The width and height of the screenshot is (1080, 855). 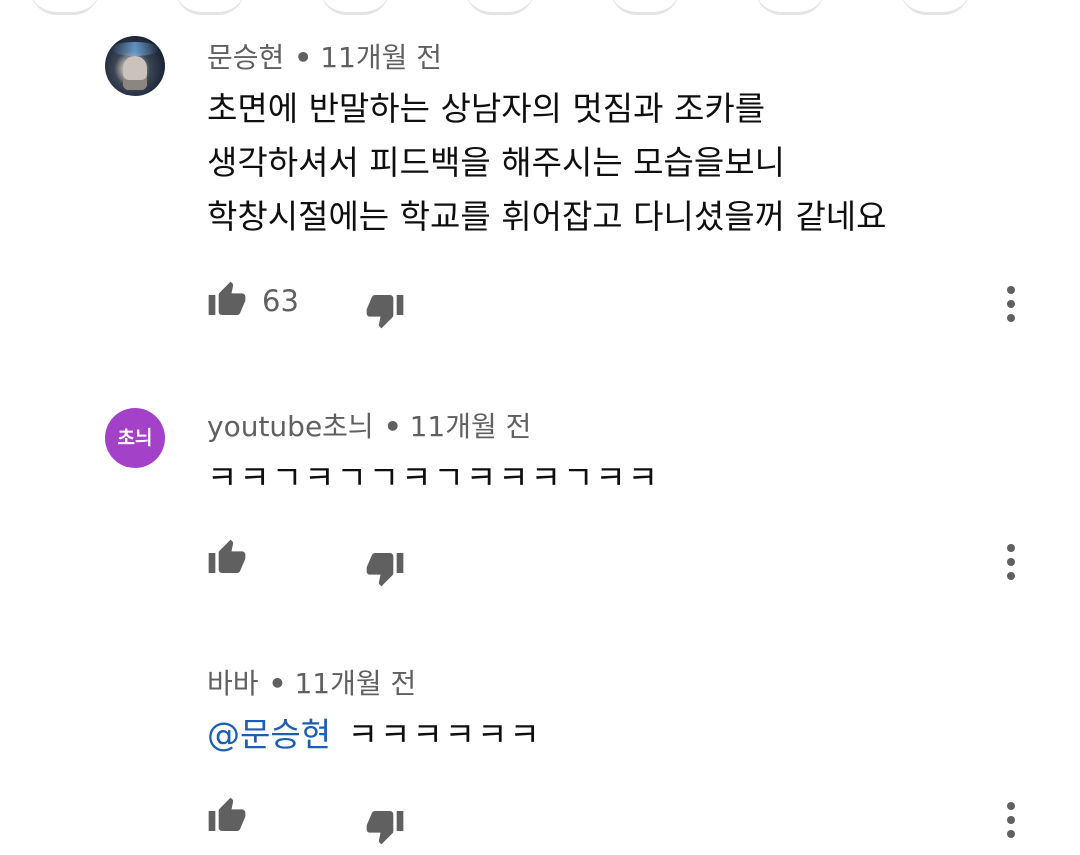 I want to click on dislike-button, so click(x=385, y=828).